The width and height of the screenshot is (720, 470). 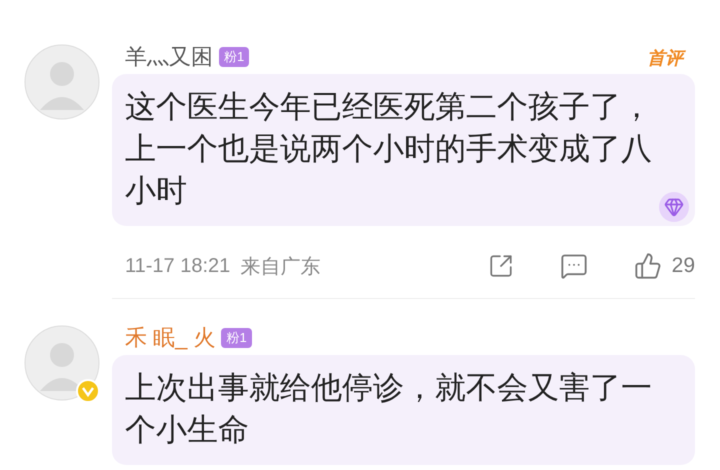 What do you see at coordinates (648, 266) in the screenshot?
I see `thumbs-up-icon` at bounding box center [648, 266].